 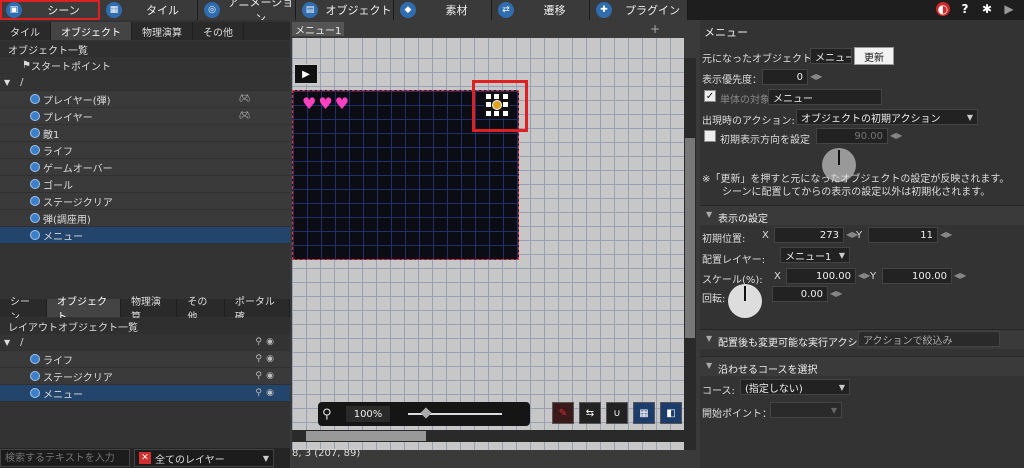 I want to click on tab-object: ▤ オブジェクト, so click(x=345, y=10).